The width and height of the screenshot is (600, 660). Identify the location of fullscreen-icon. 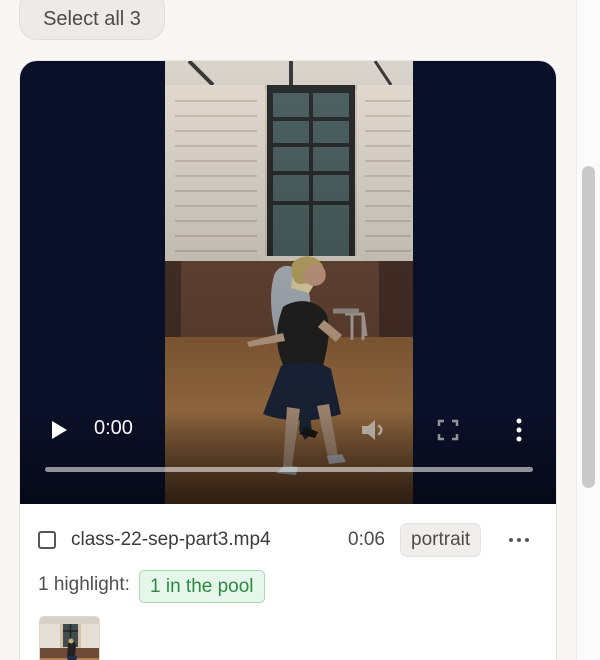
(448, 430).